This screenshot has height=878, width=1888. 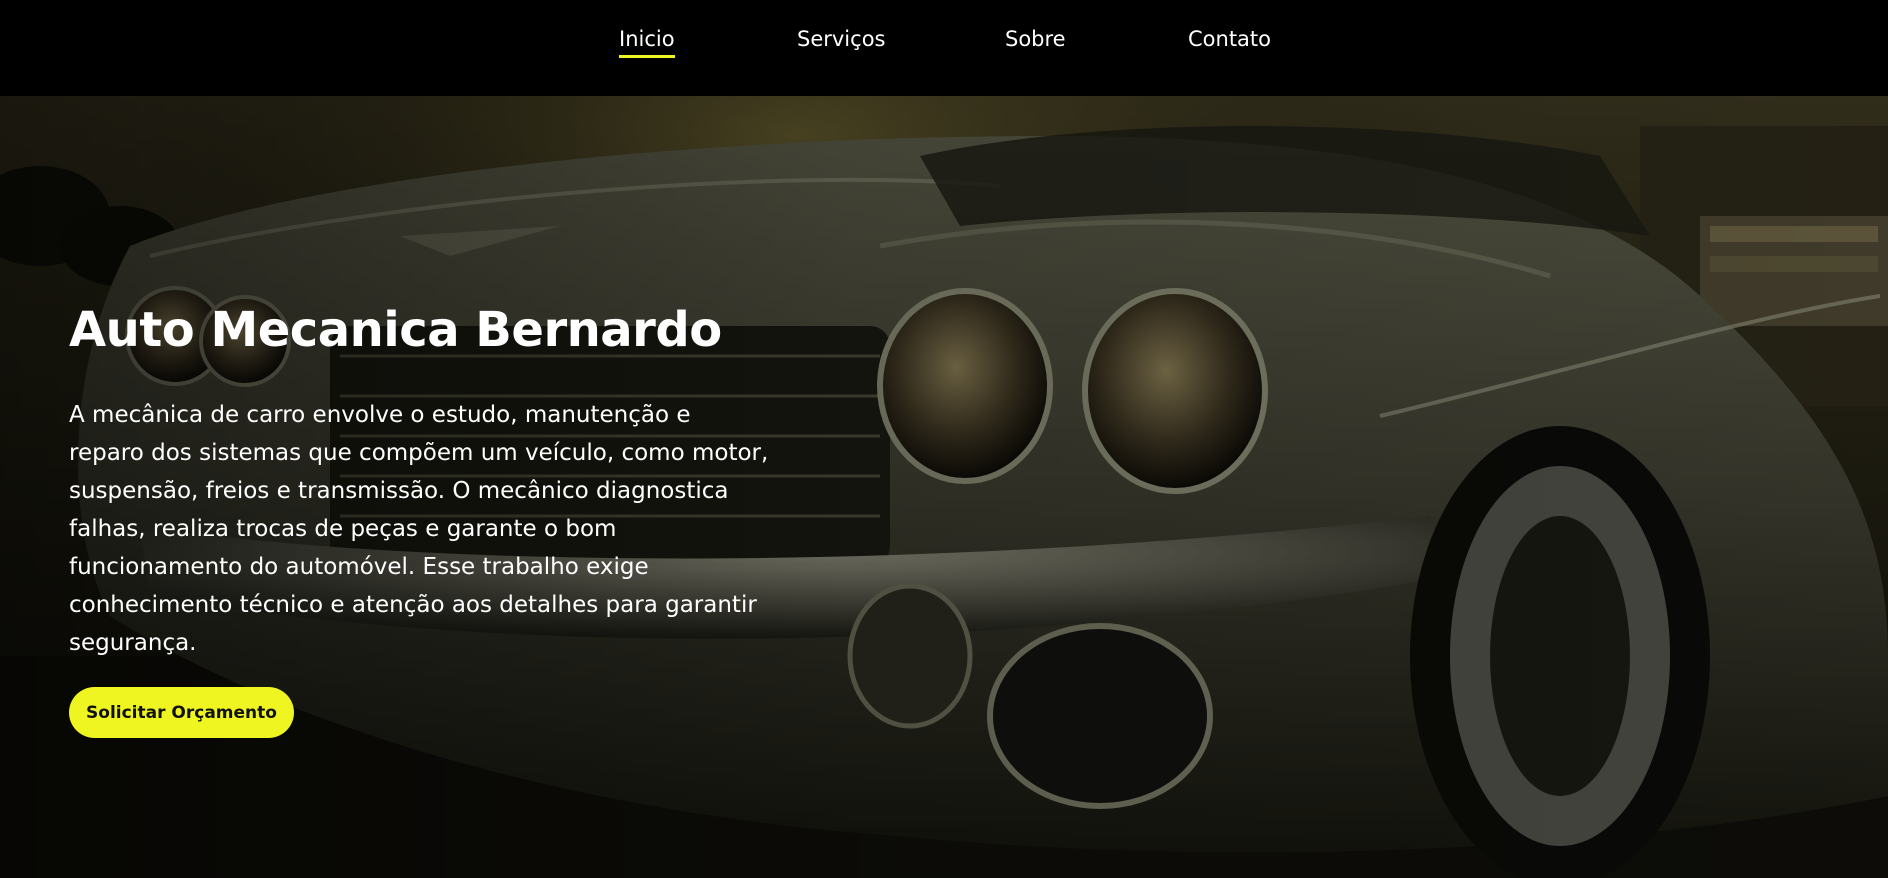 I want to click on nav-link-inicio: Inicio, so click(x=647, y=41).